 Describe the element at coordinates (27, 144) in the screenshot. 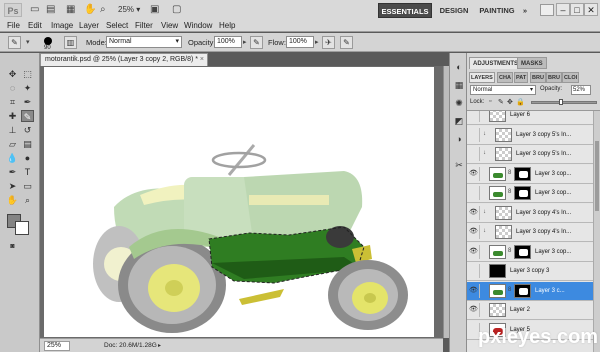

I see `gradient-tool-icon: ▤` at that location.